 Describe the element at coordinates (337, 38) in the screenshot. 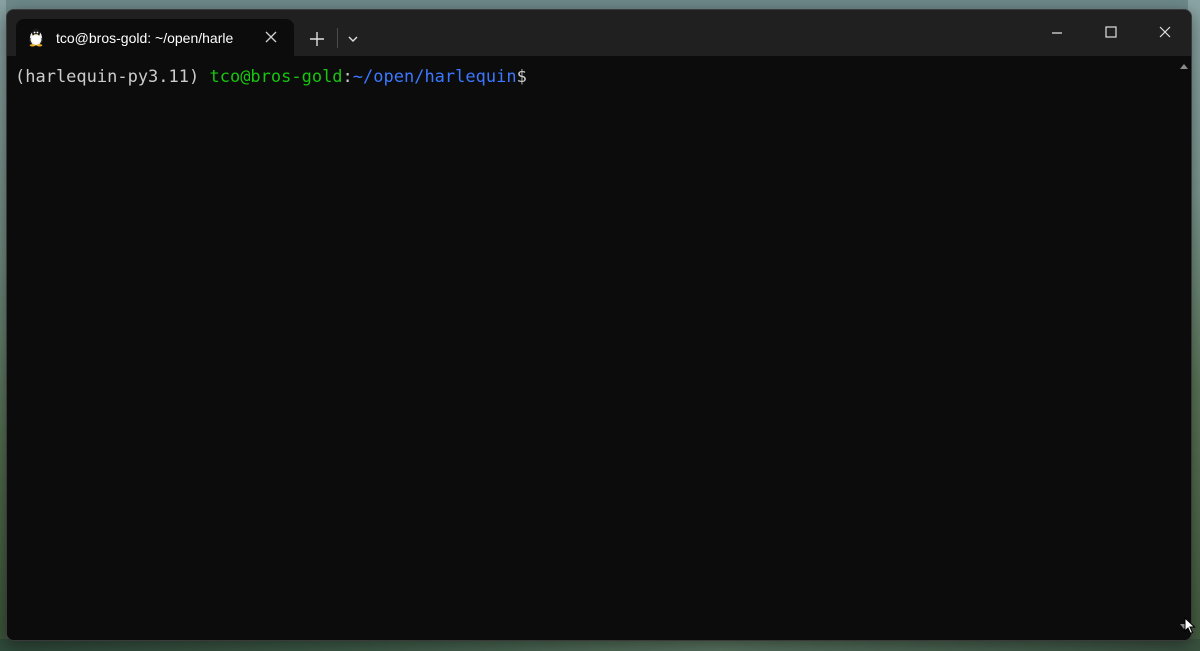

I see `tab-separator` at that location.